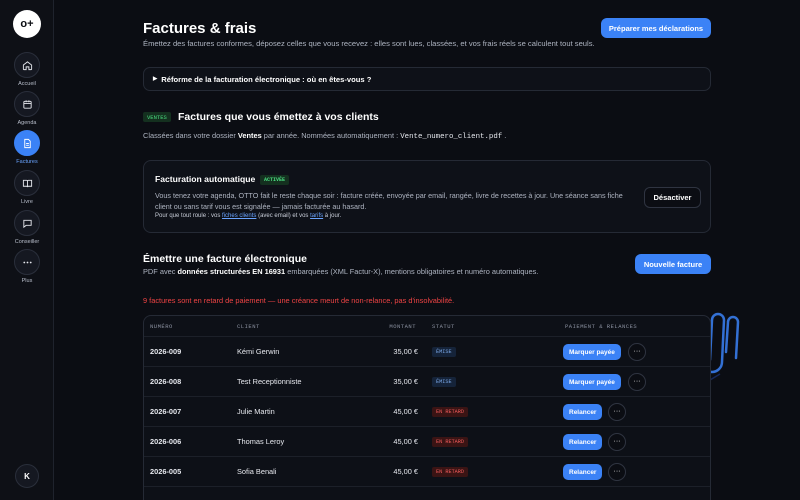  I want to click on filename-pattern: Vente_numero_client.pdf, so click(451, 137).